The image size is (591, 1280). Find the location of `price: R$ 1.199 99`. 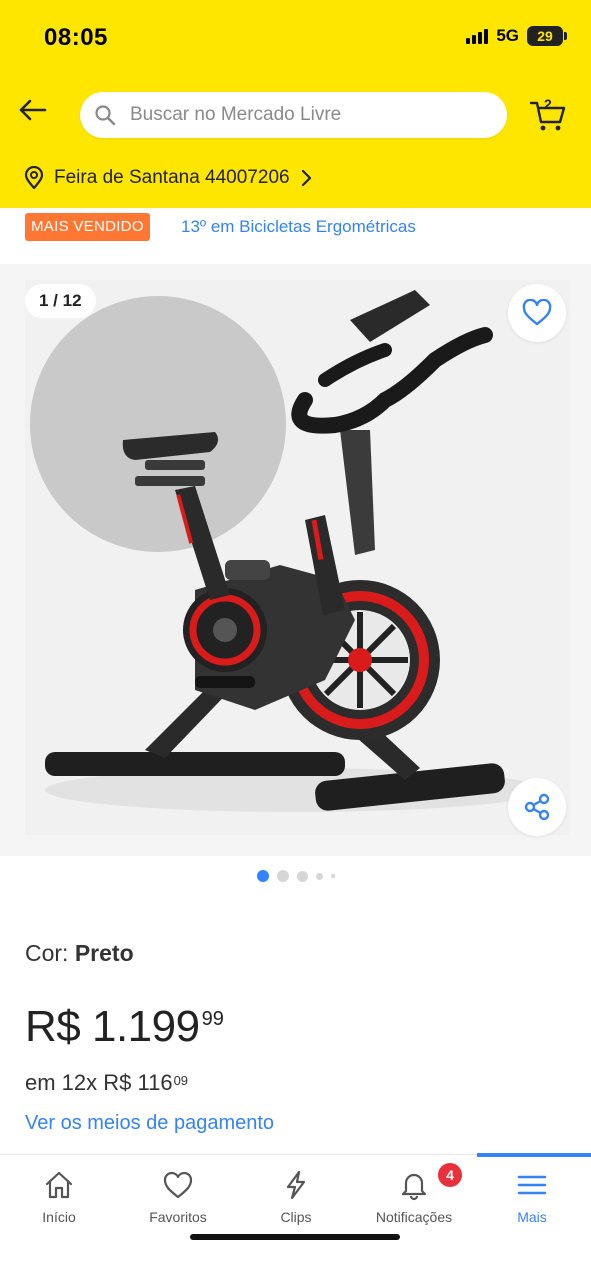

price: R$ 1.199 99 is located at coordinates (124, 1027).